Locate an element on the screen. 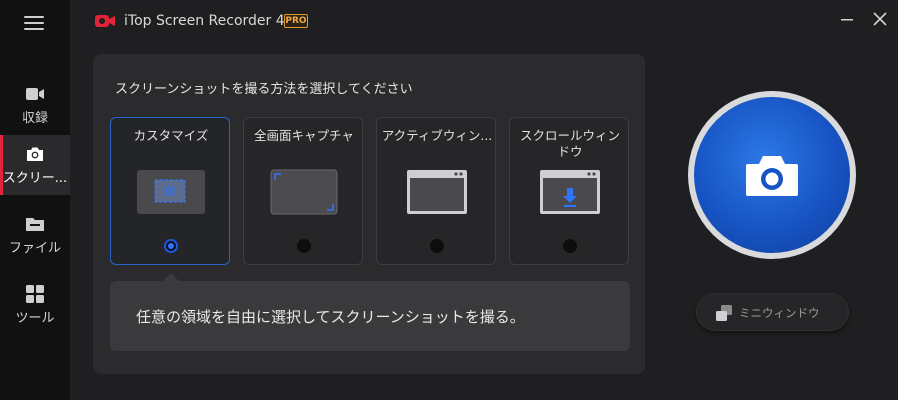  capture-button is located at coordinates (772, 175).